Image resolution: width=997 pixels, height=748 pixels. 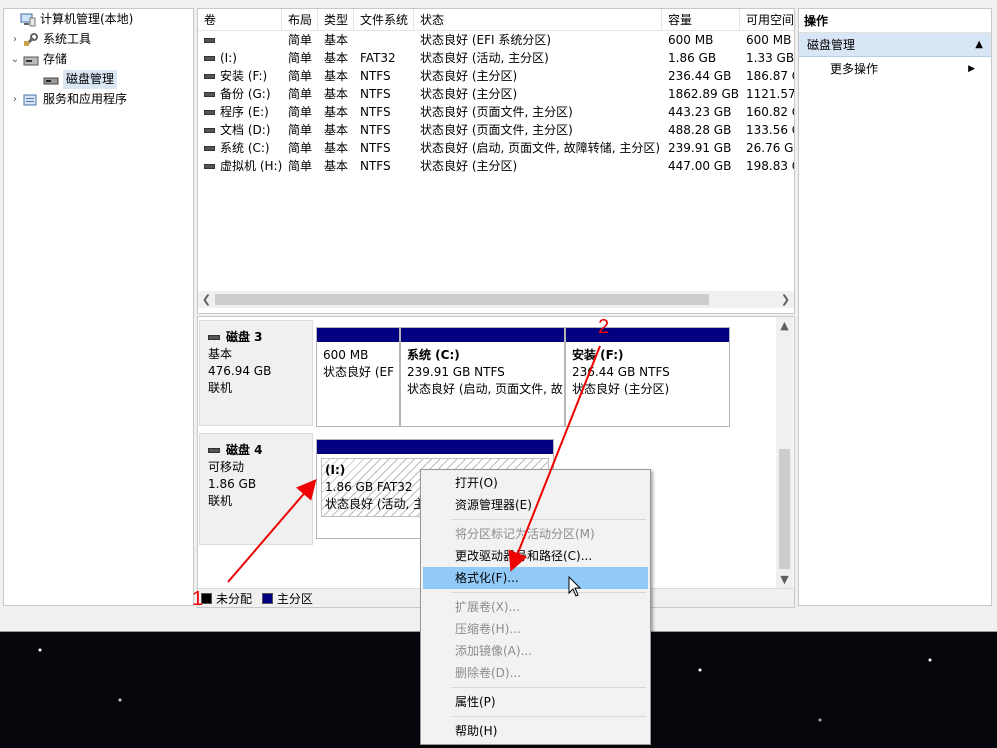 I want to click on services-apps-icon, so click(x=31, y=100).